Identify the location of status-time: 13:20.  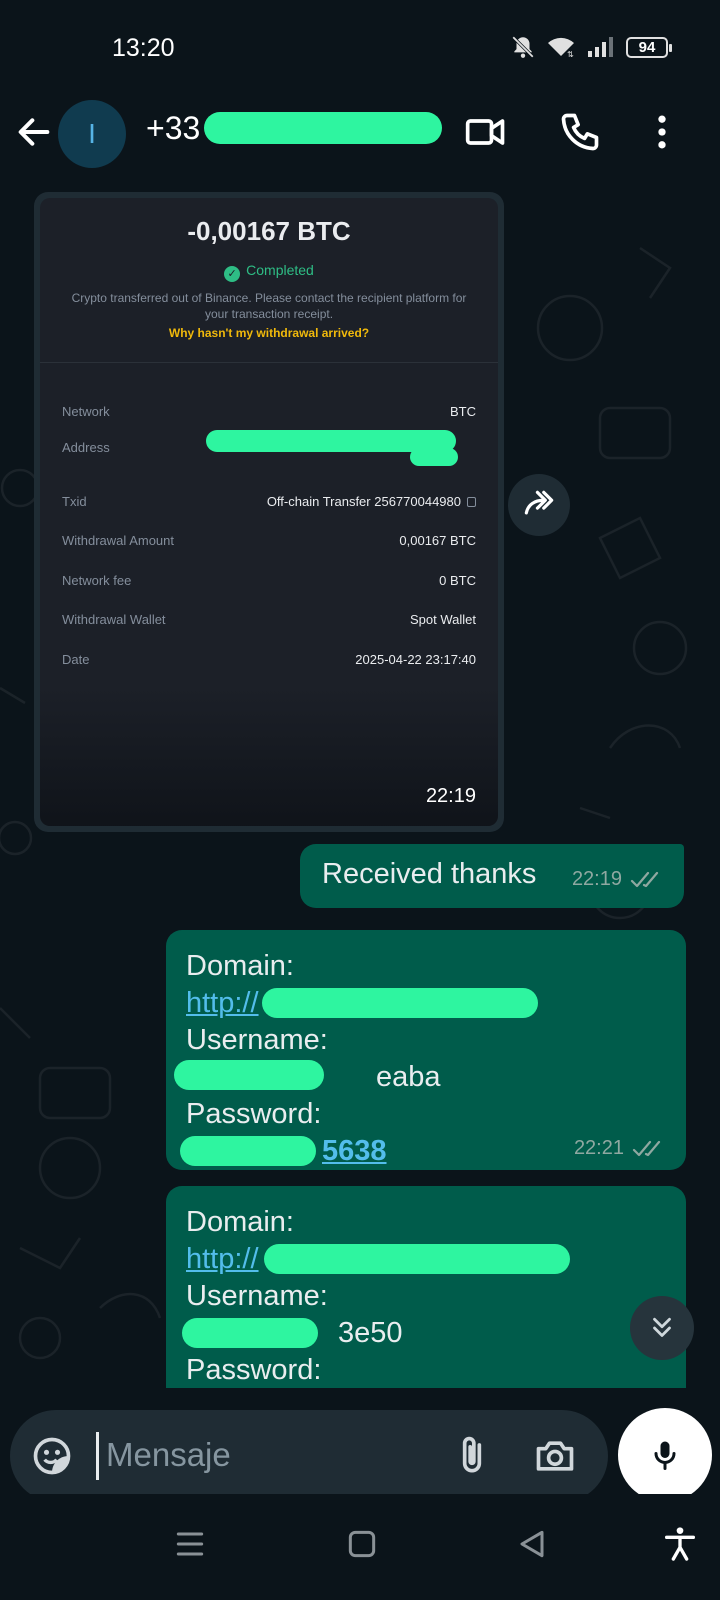
(143, 48).